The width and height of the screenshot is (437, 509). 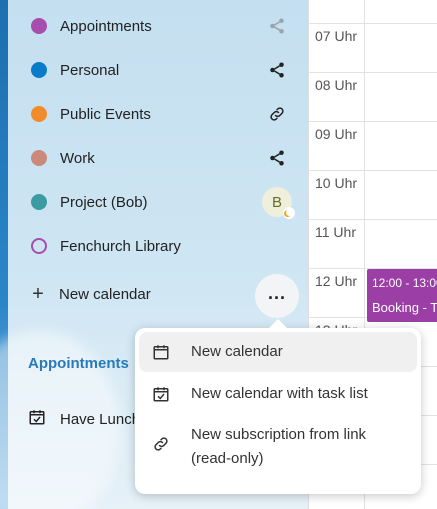 I want to click on event-label: Have Lunch, so click(x=100, y=419).